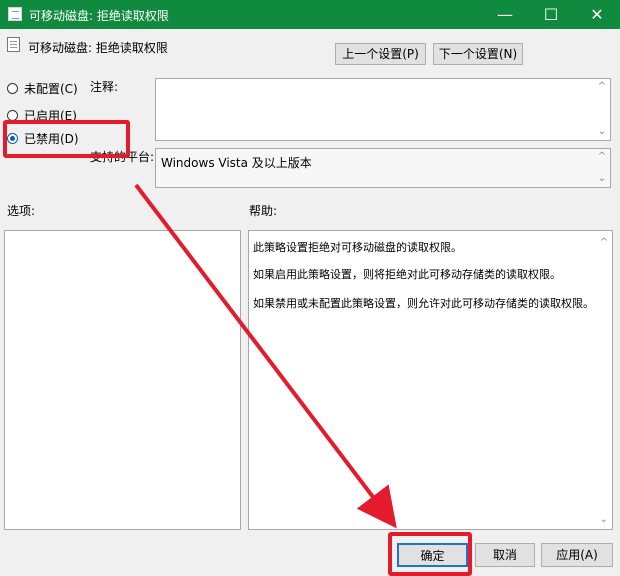  I want to click on title-bar: 可移动磁盘: 拒绝读取权限 — ☐ ✕, so click(310, 14).